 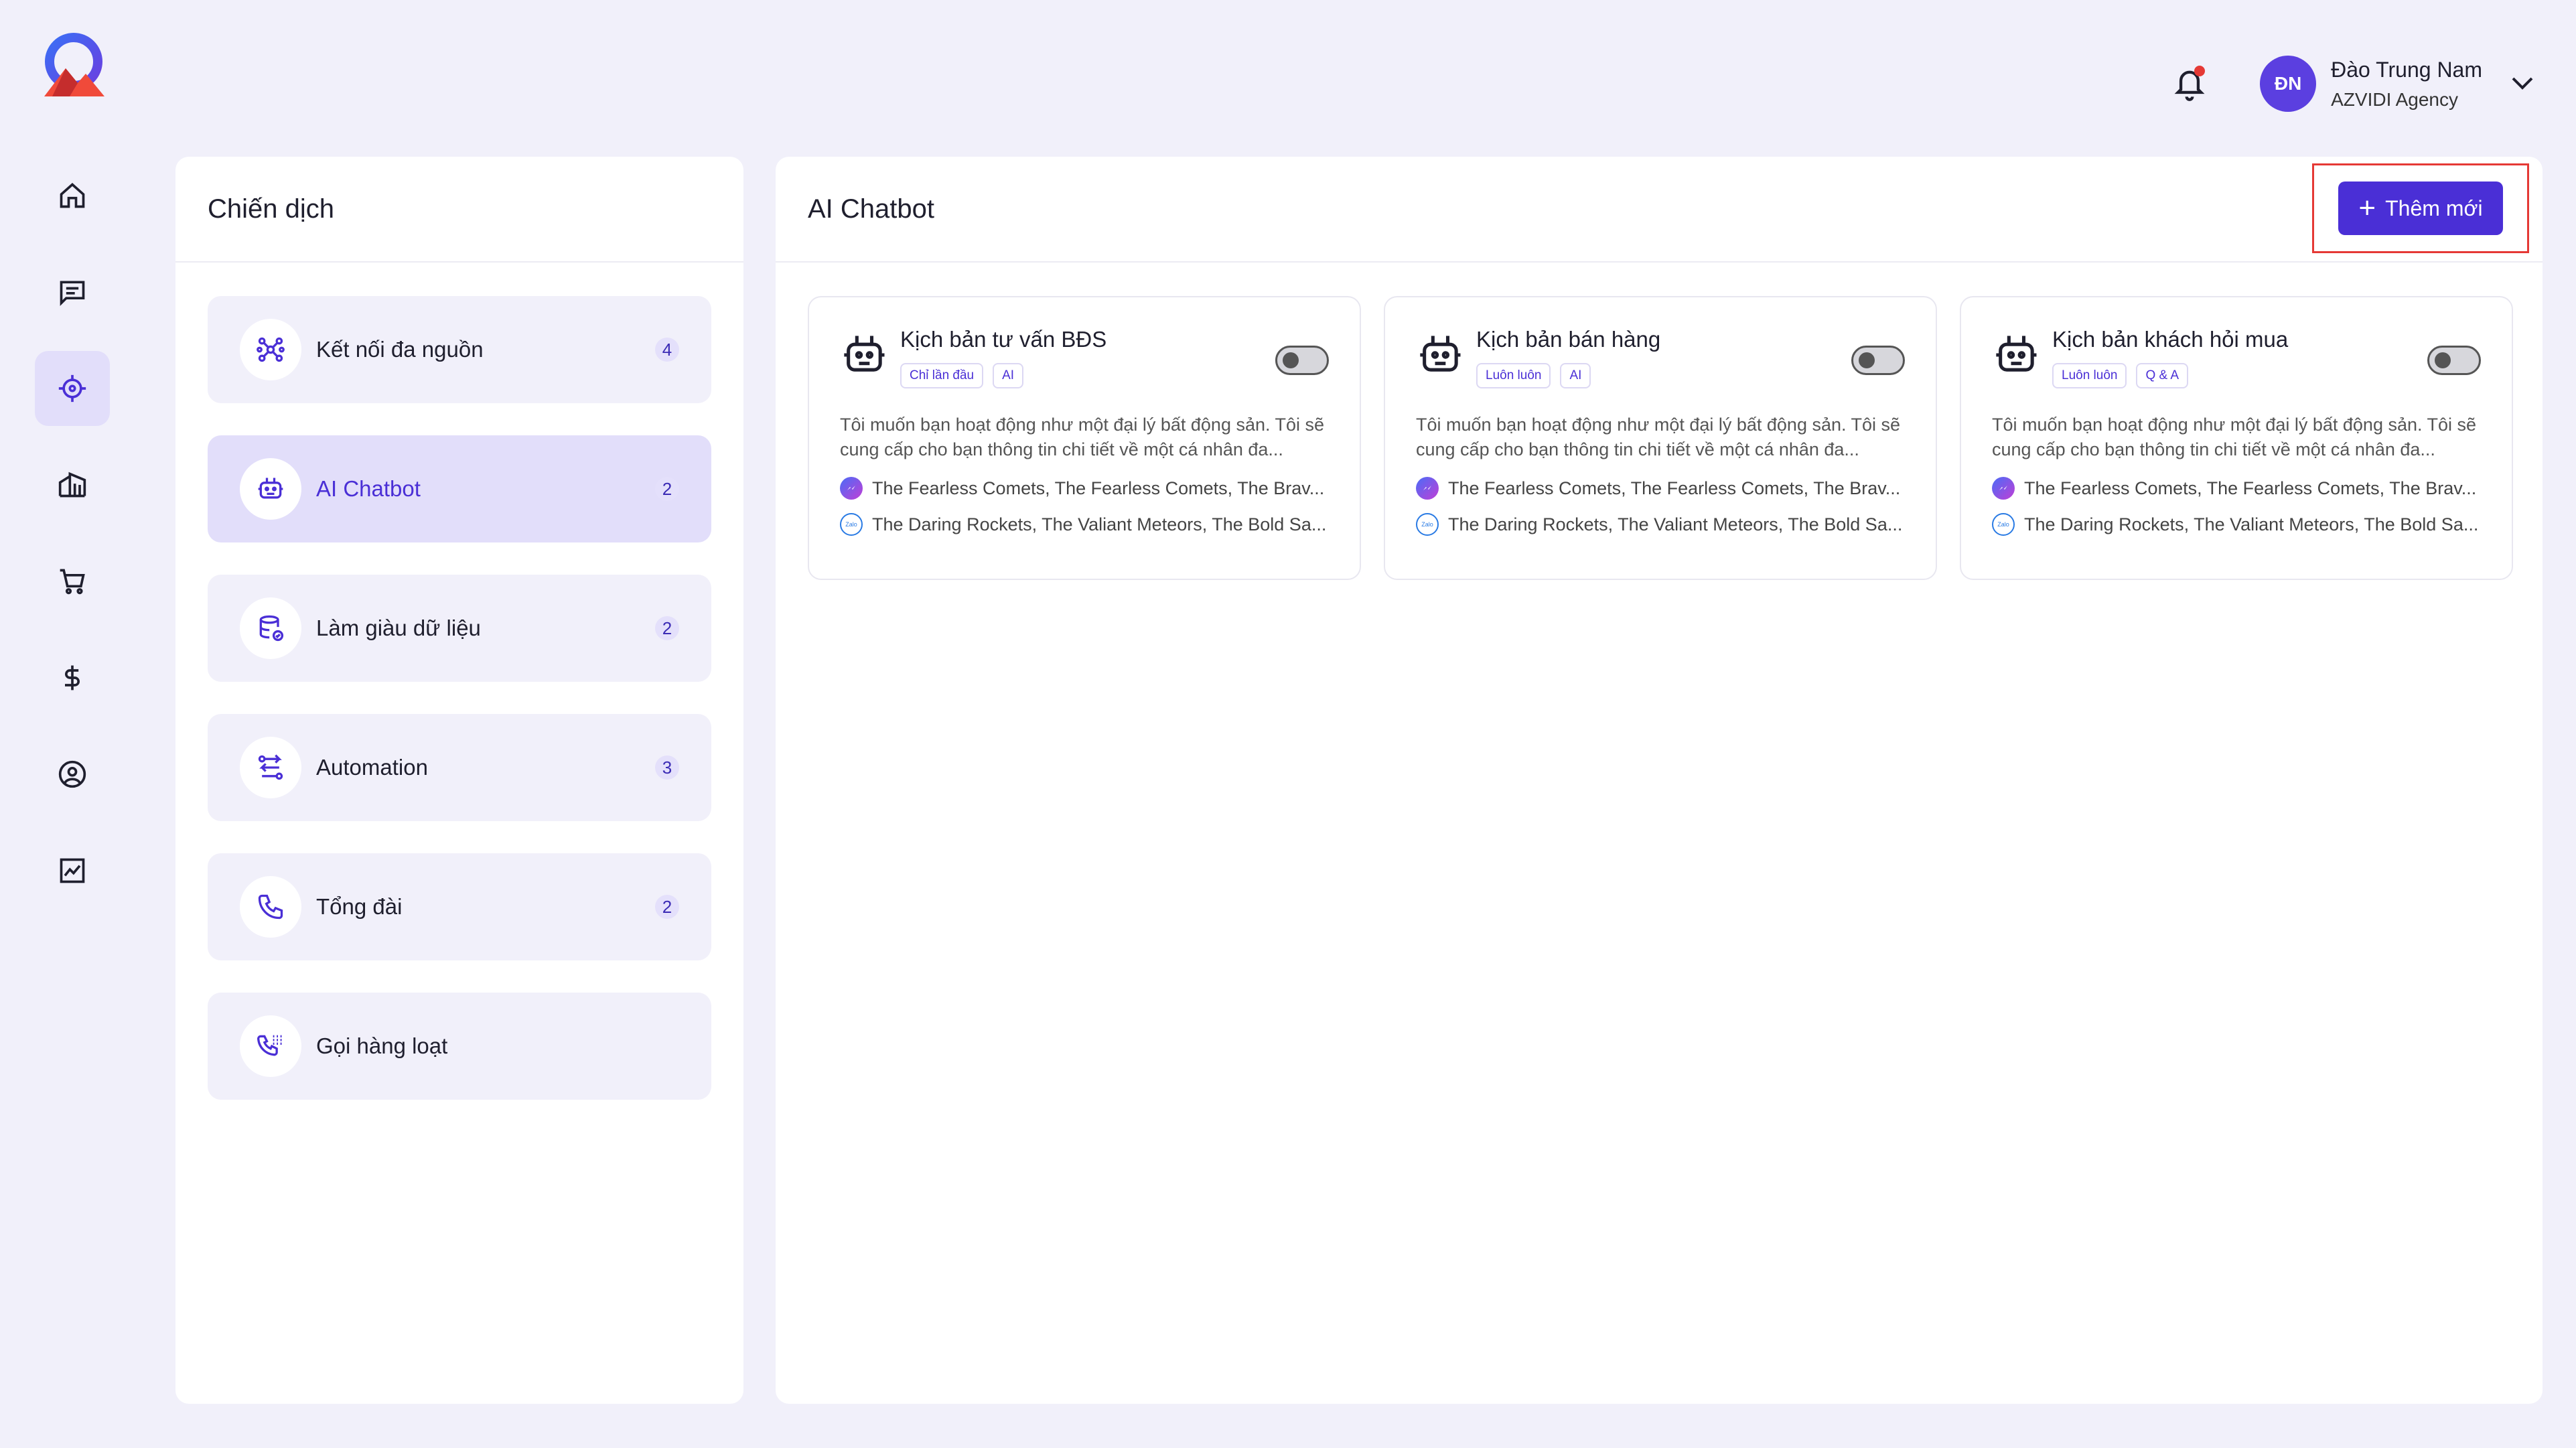 What do you see at coordinates (459, 906) in the screenshot?
I see `menu-item-call-center: Tổng đài 2` at bounding box center [459, 906].